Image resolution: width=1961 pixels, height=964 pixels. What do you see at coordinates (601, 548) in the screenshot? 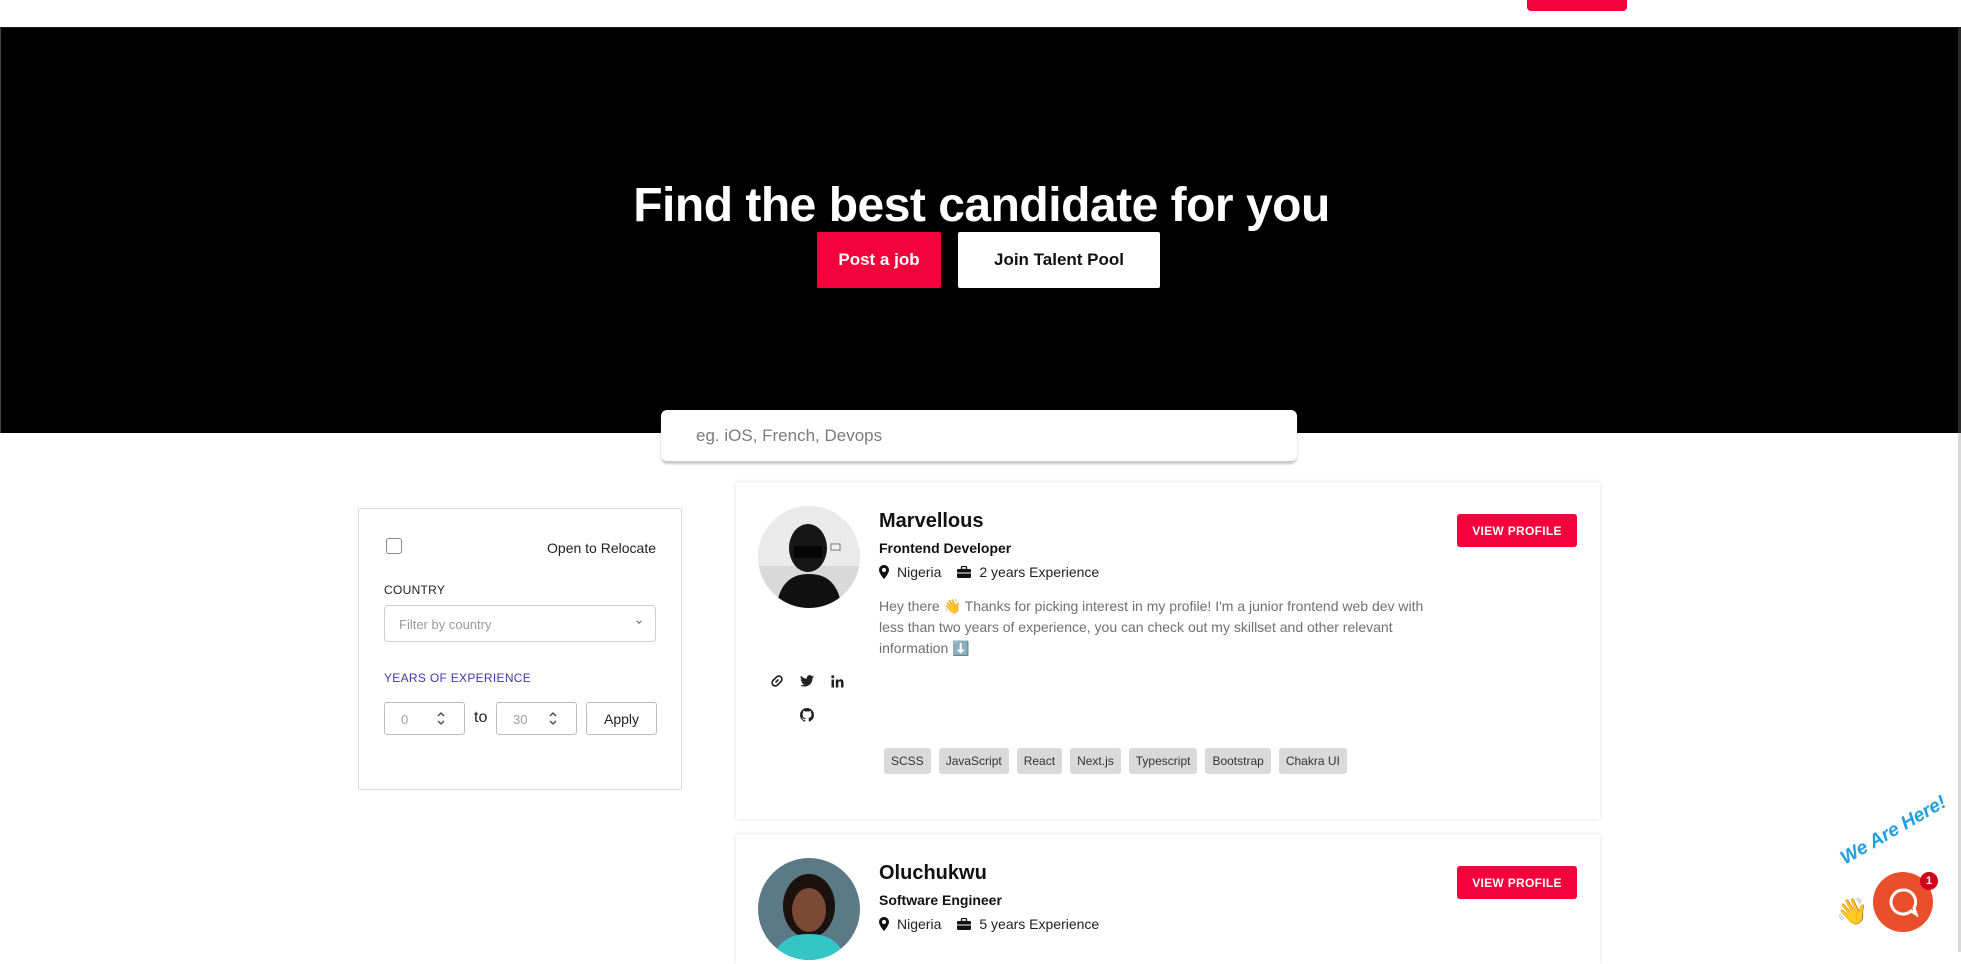
I see `relocate-label: Open to Relocate` at bounding box center [601, 548].